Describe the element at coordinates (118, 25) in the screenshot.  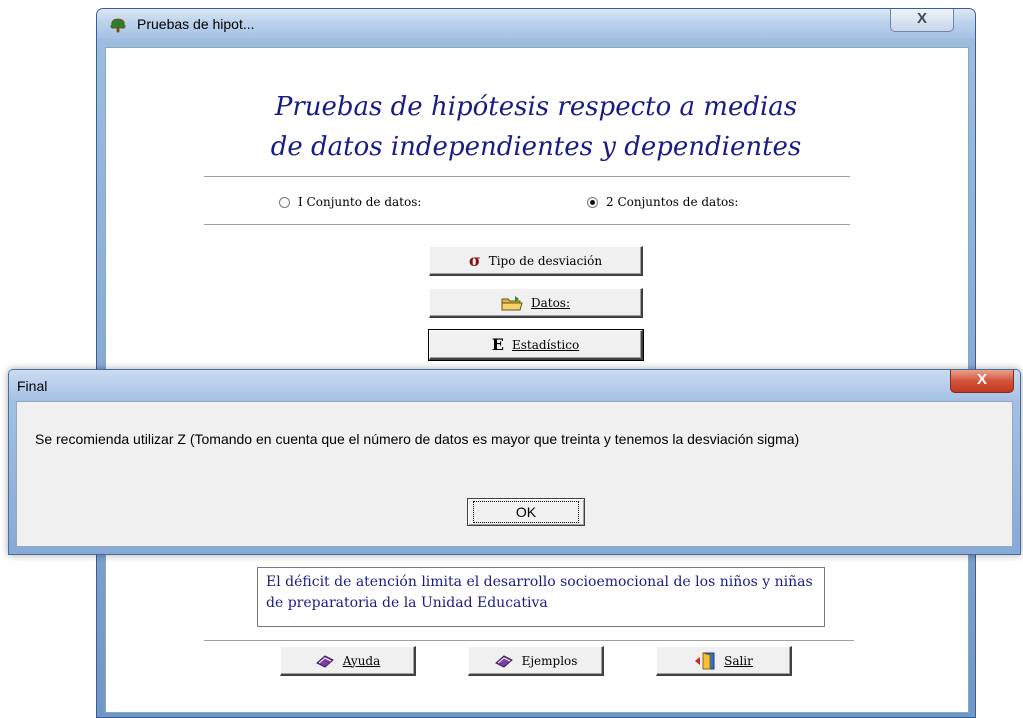
I see `app-tree-icon` at that location.